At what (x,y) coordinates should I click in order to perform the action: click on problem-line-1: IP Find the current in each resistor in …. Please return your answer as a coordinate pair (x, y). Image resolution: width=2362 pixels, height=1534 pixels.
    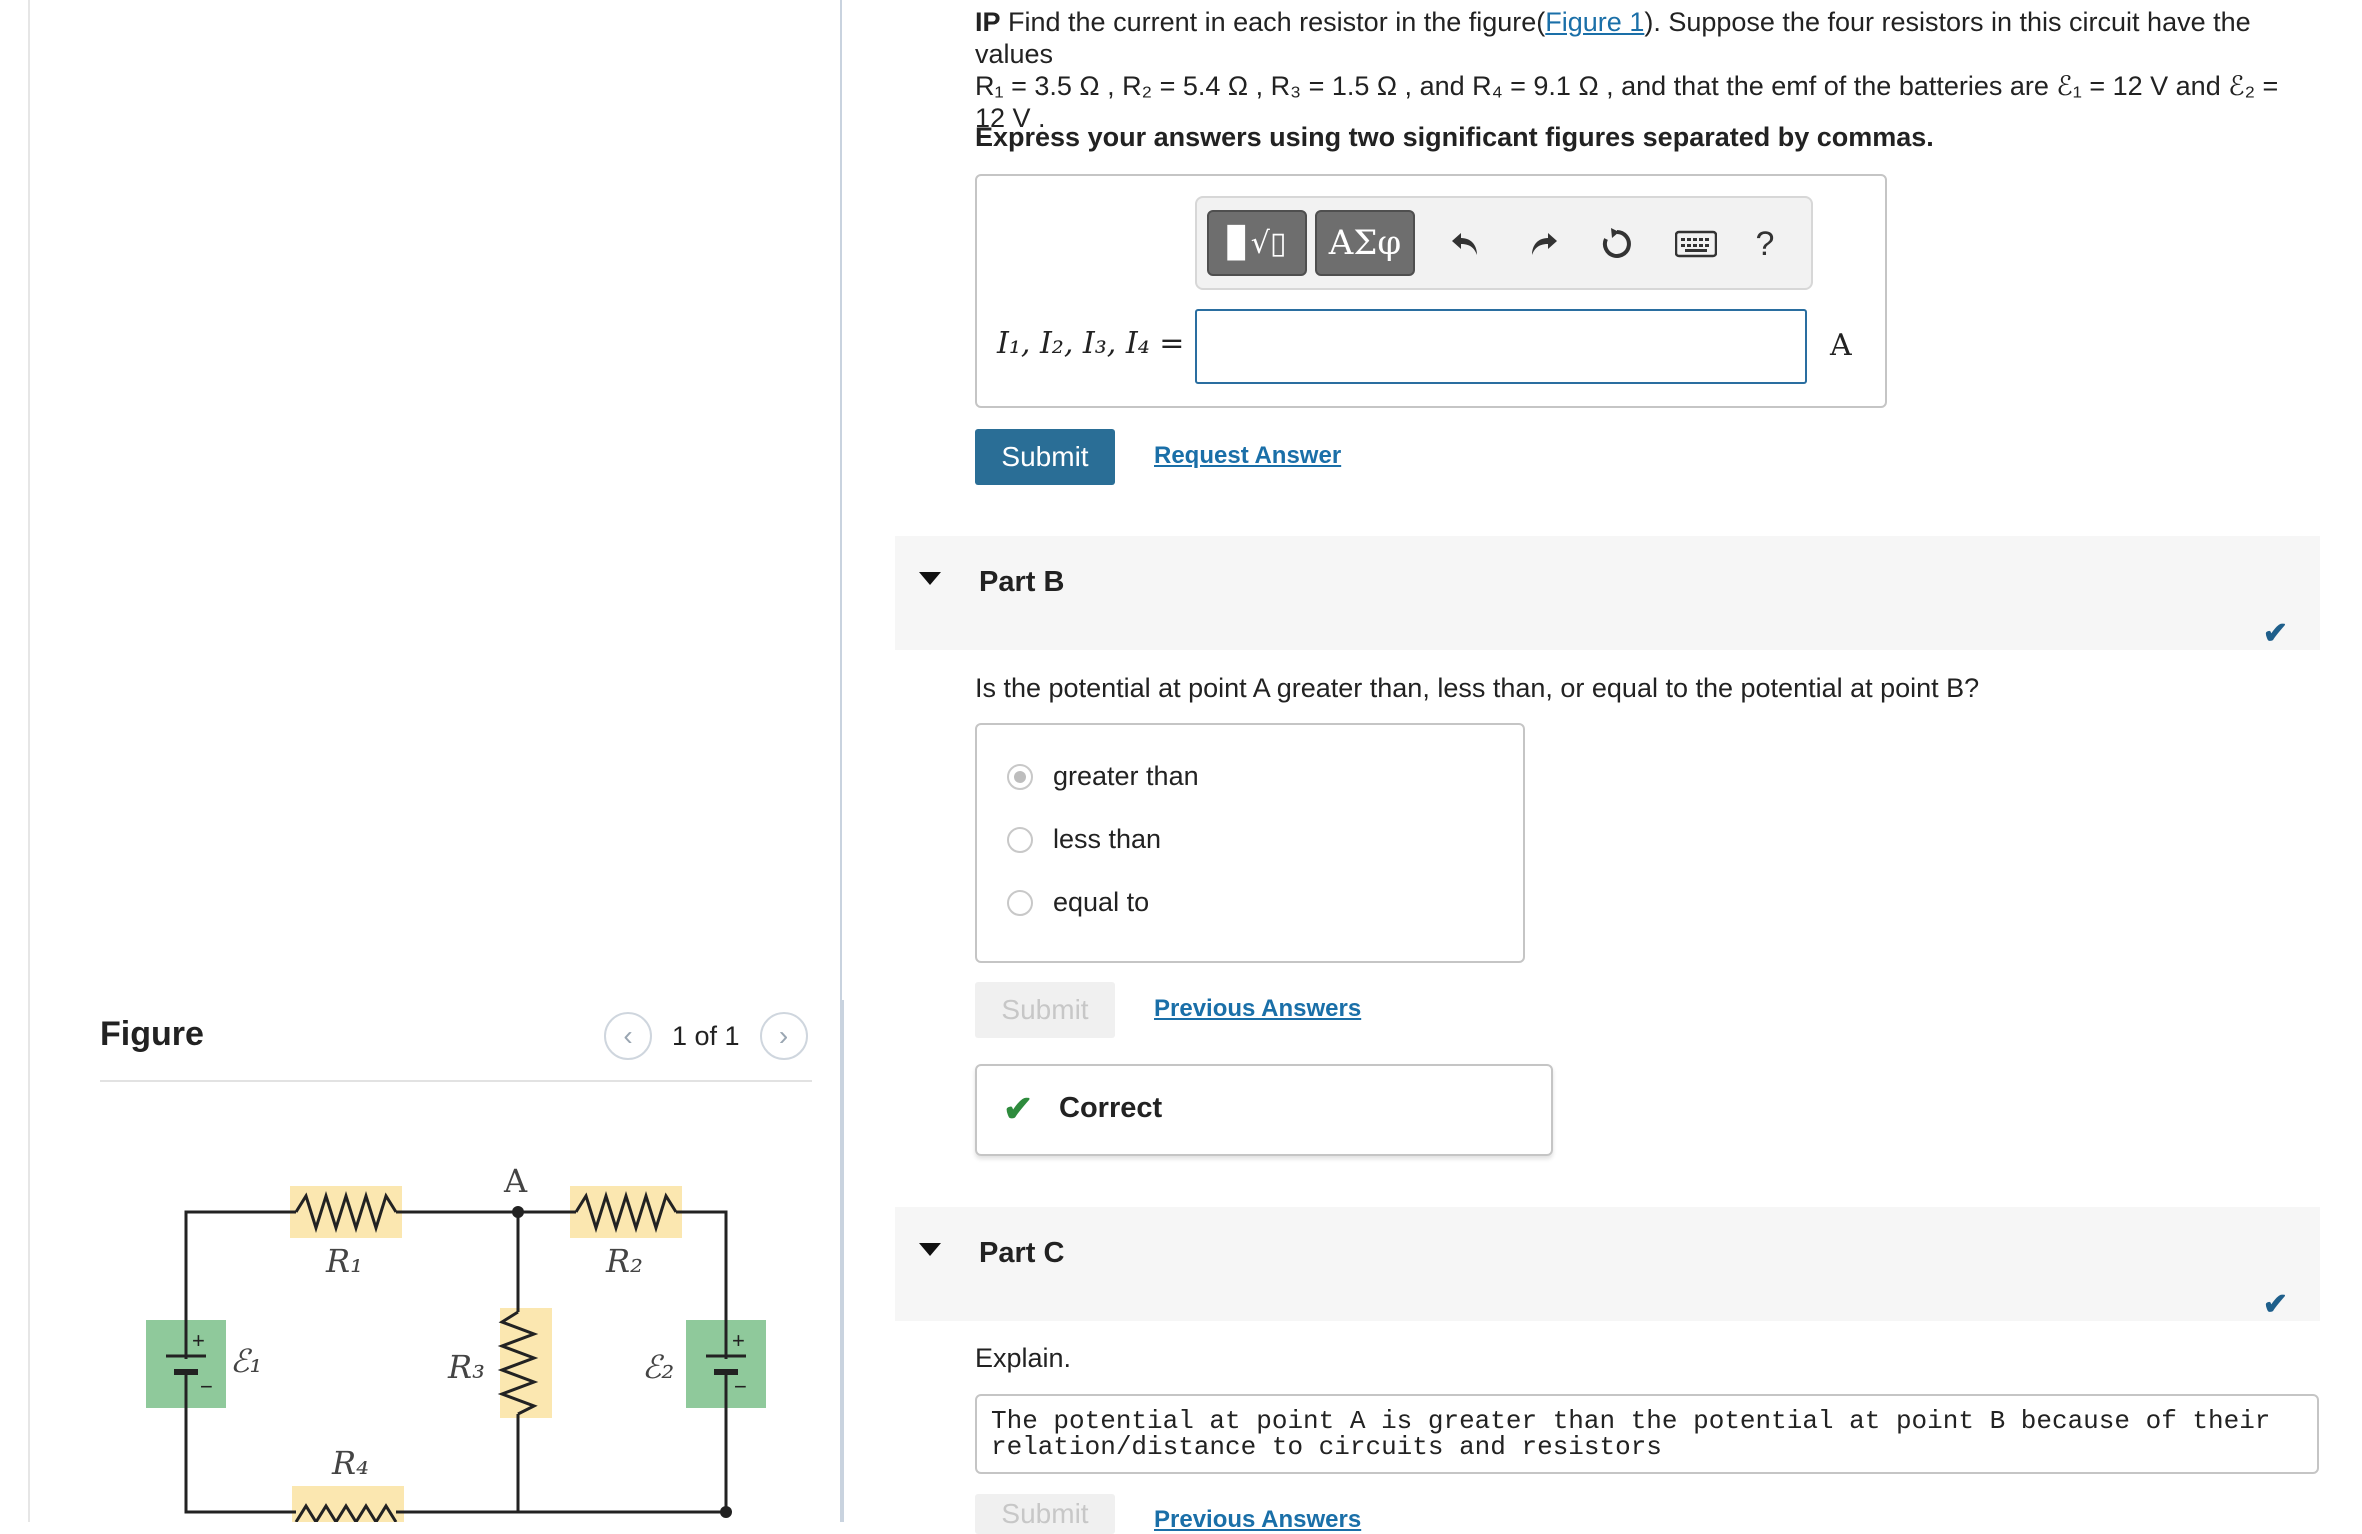
    Looking at the image, I should click on (1640, 38).